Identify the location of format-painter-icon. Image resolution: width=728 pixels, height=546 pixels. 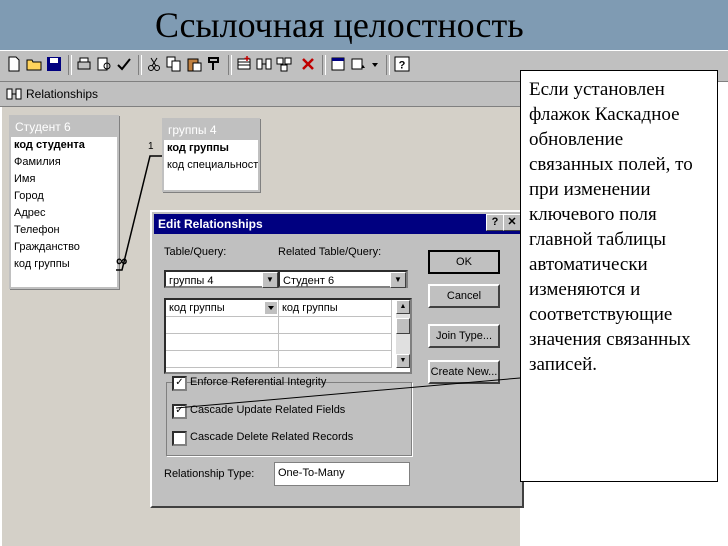
(214, 64).